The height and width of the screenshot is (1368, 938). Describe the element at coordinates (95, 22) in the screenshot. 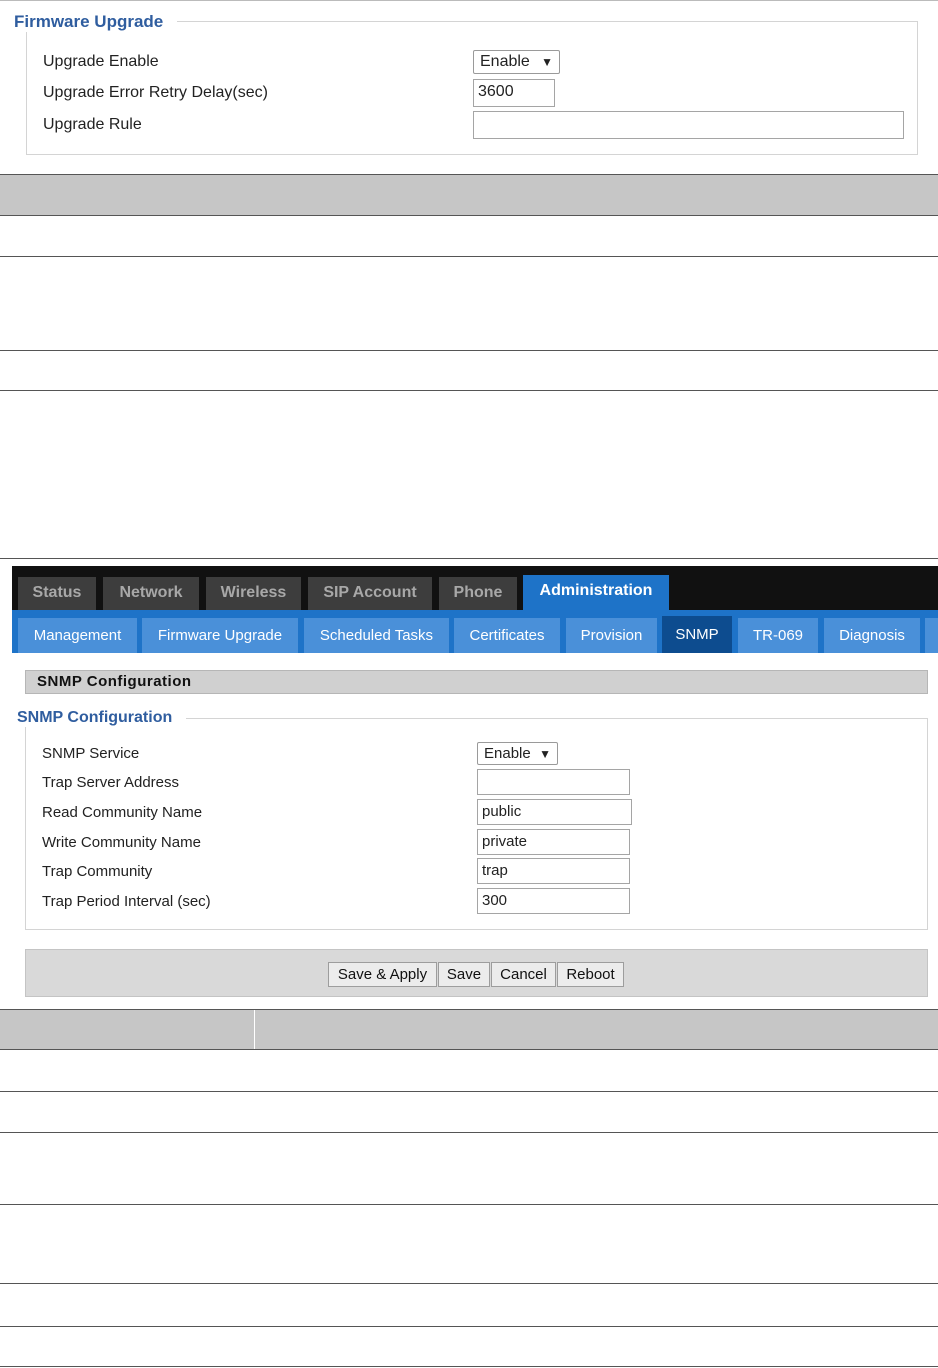

I see `firmware-upgrade-legend: Firmware Upgrade` at that location.